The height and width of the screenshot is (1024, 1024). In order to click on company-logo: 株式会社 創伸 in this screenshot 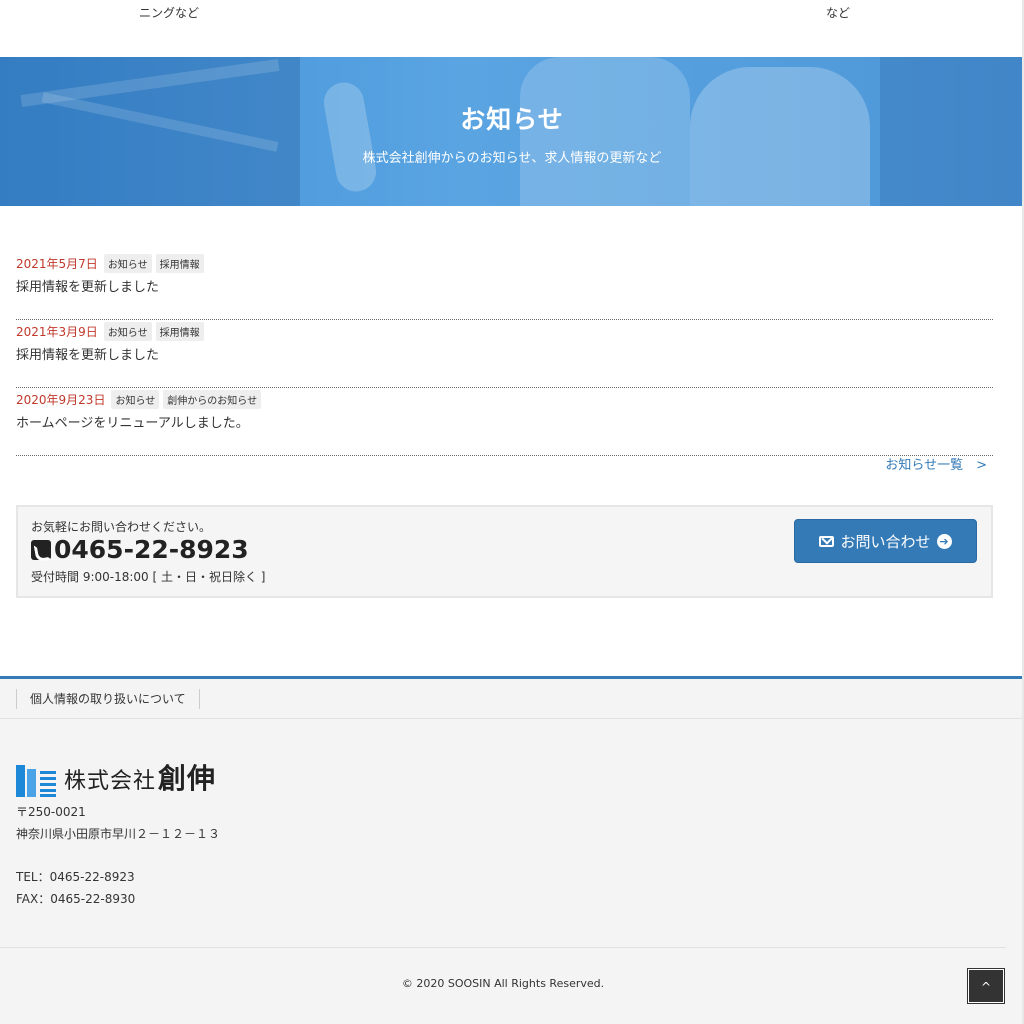, I will do `click(116, 777)`.